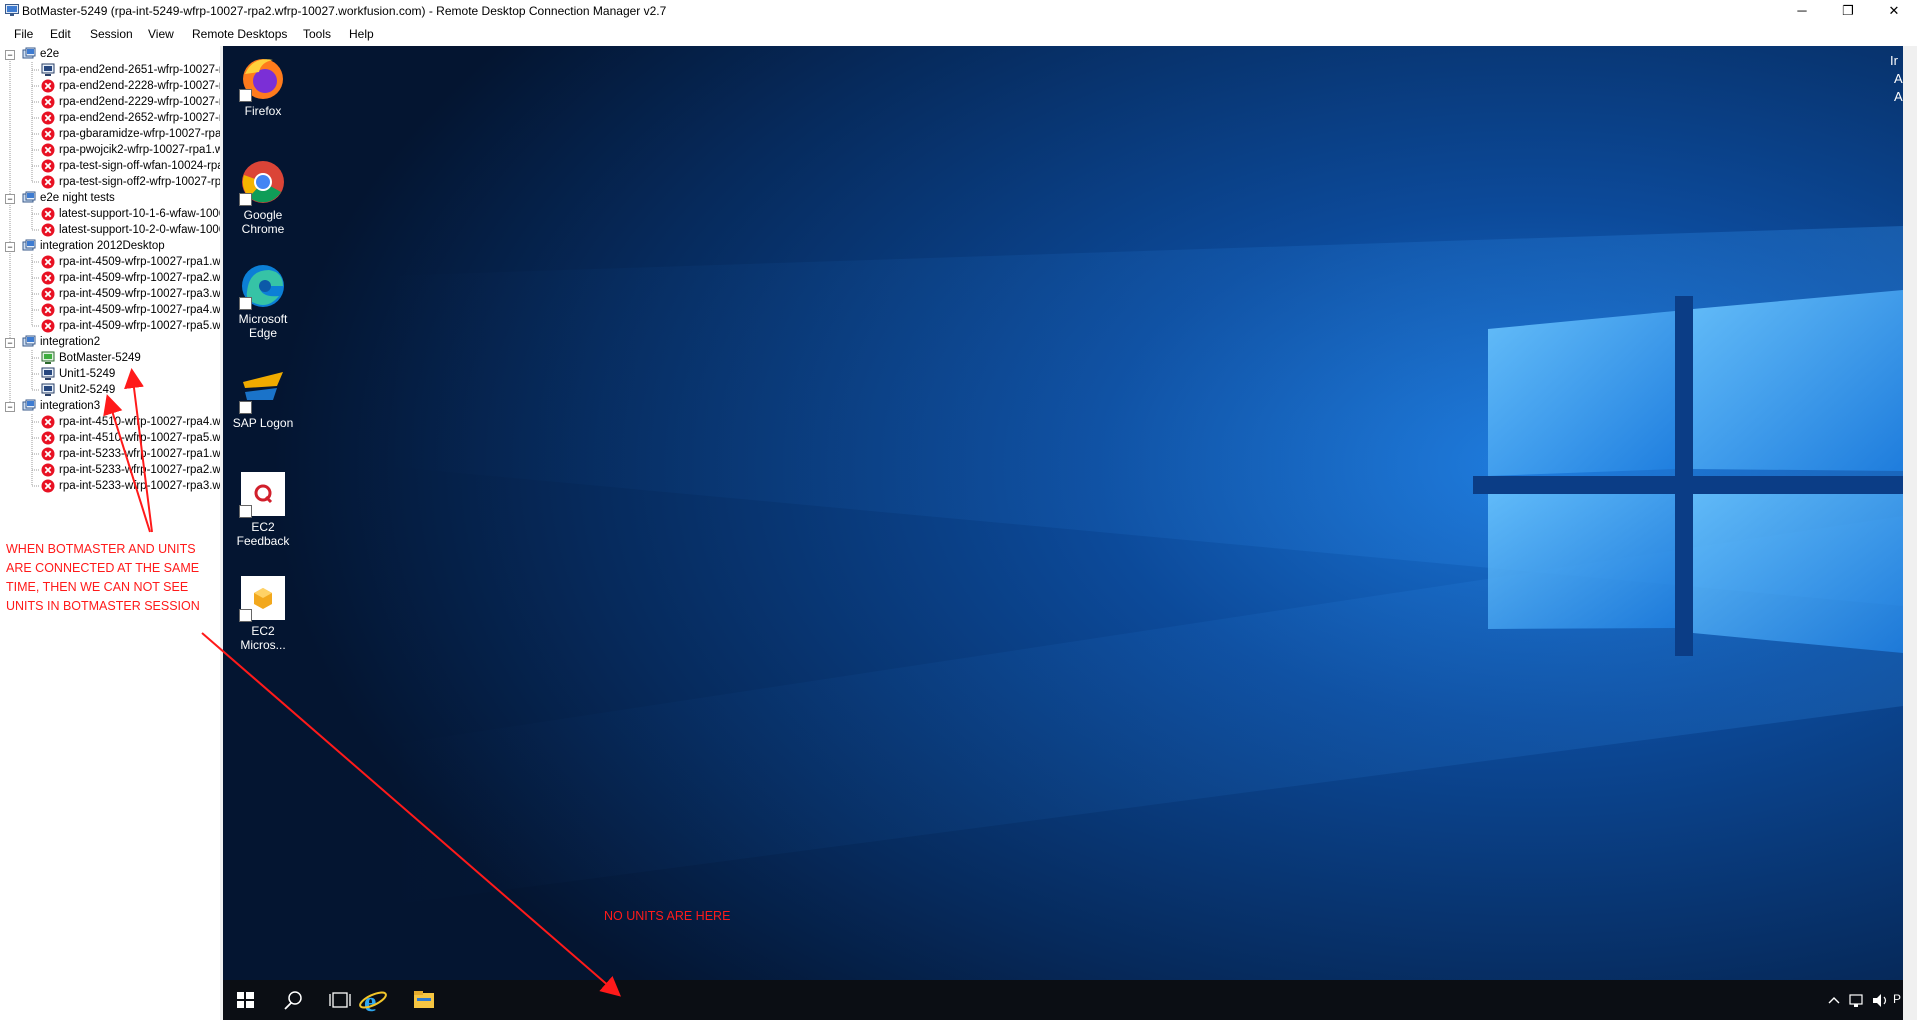 The width and height of the screenshot is (1917, 1020). Describe the element at coordinates (263, 509) in the screenshot. I see `desktop-icon-ec2-feedback: EC2 Feedback` at that location.